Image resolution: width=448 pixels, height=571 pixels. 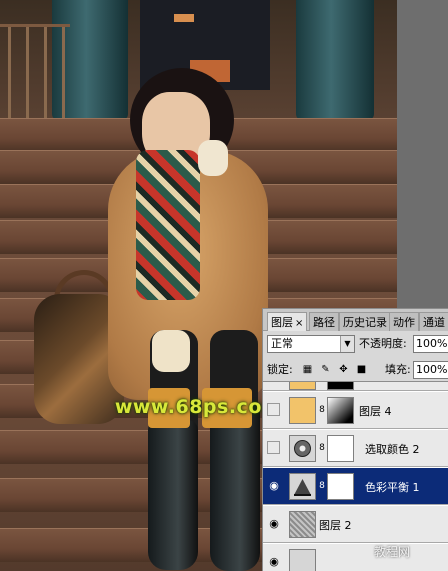 I want to click on tab-channels: 通道, so click(x=433, y=321).